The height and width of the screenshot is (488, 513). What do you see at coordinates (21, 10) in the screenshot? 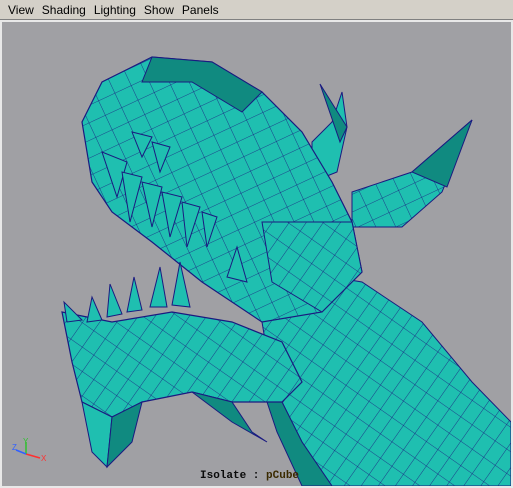
I see `menu-view: View` at bounding box center [21, 10].